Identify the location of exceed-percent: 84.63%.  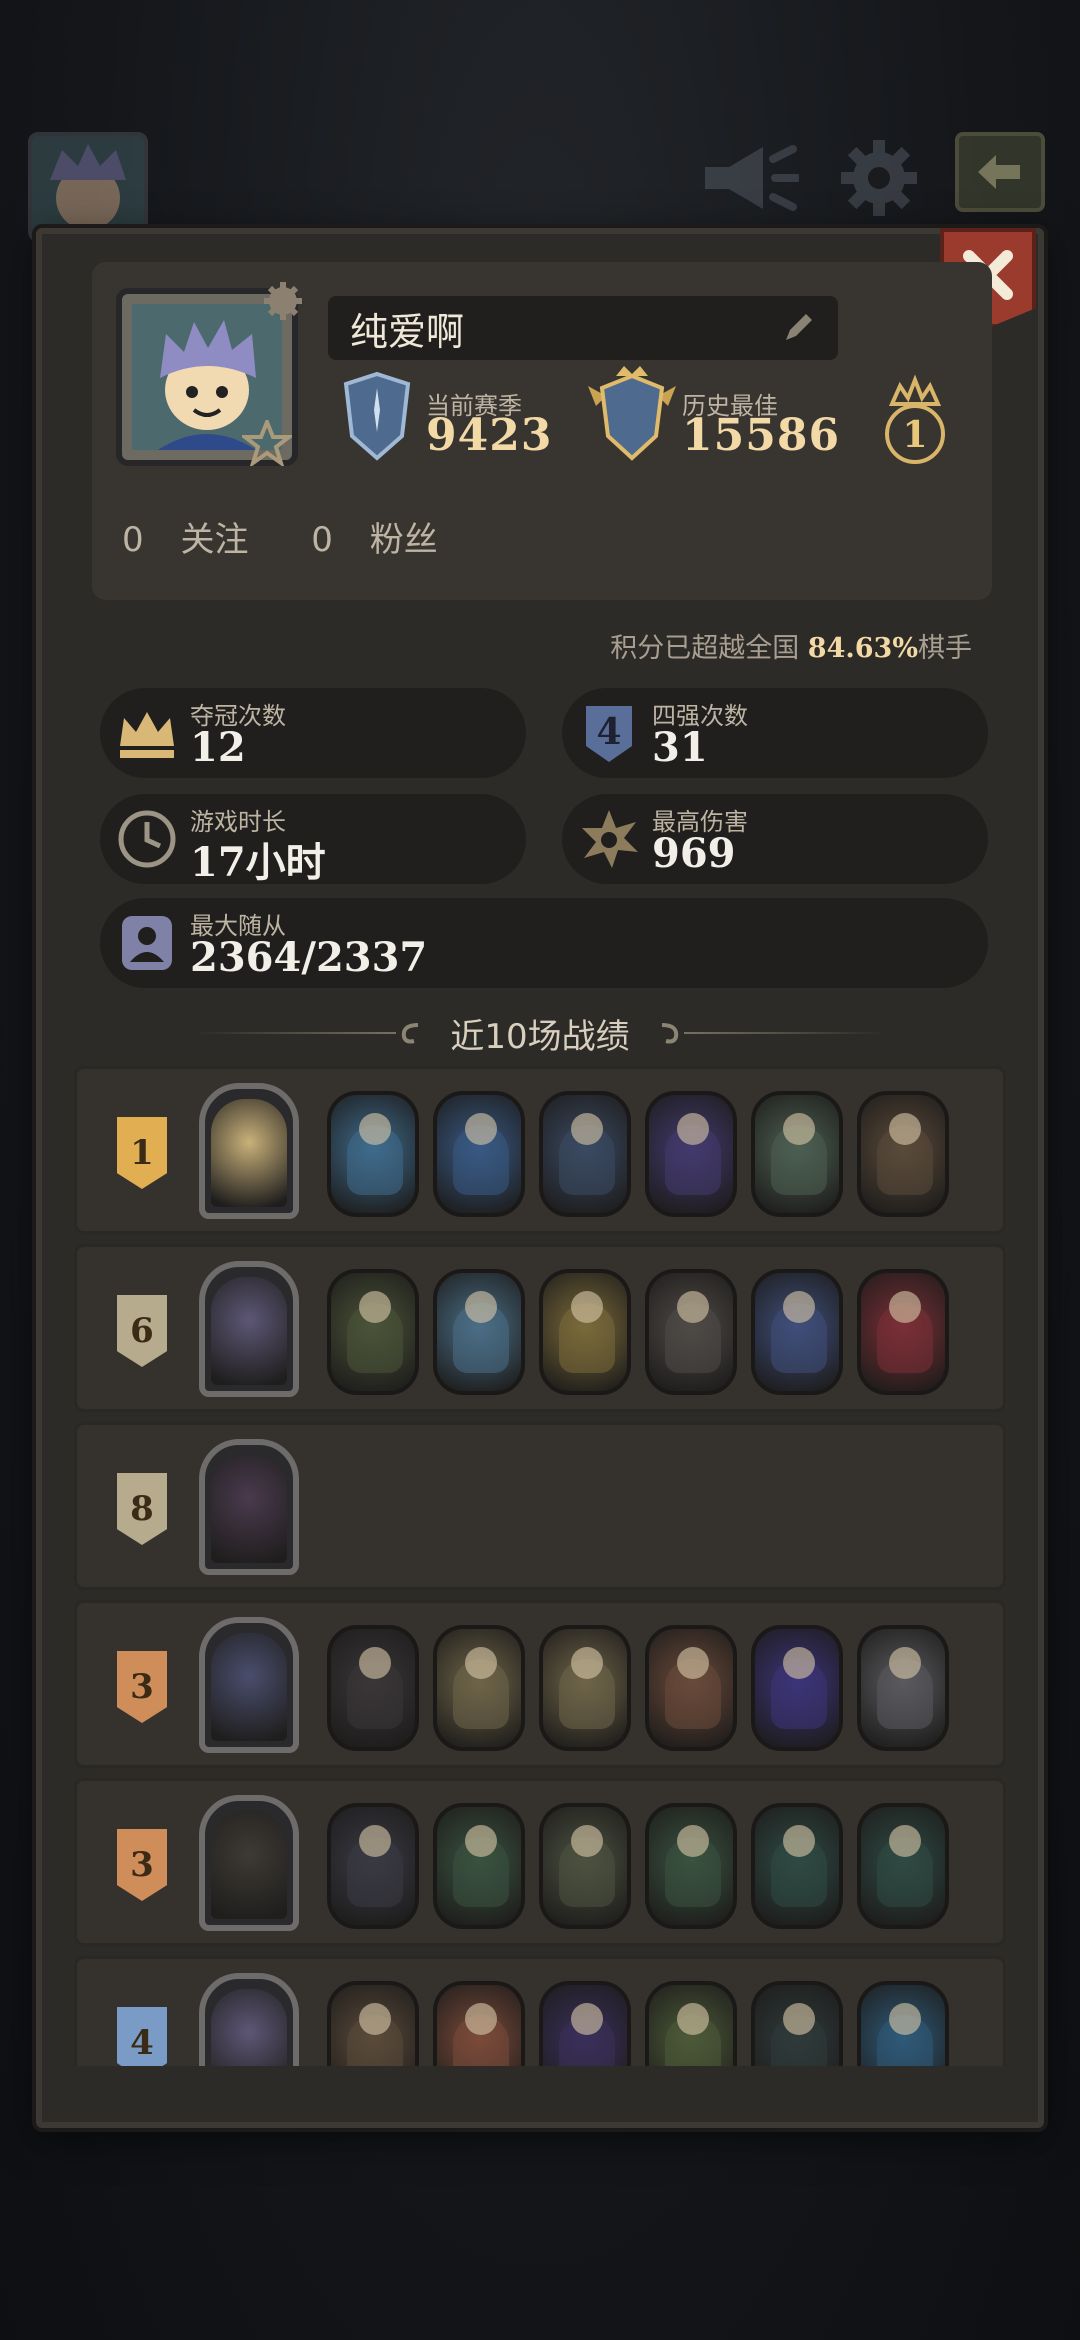
(862, 648).